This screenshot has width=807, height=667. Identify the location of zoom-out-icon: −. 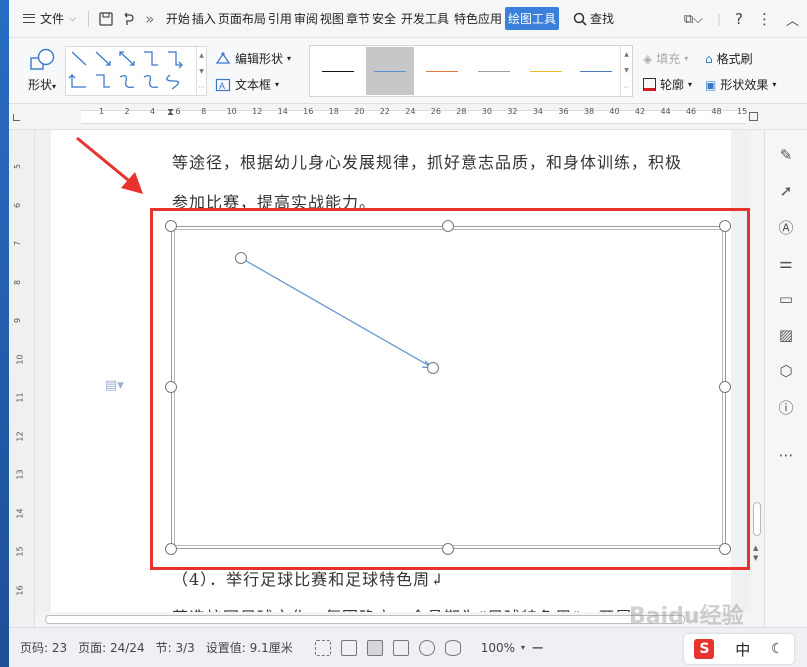
(537, 647).